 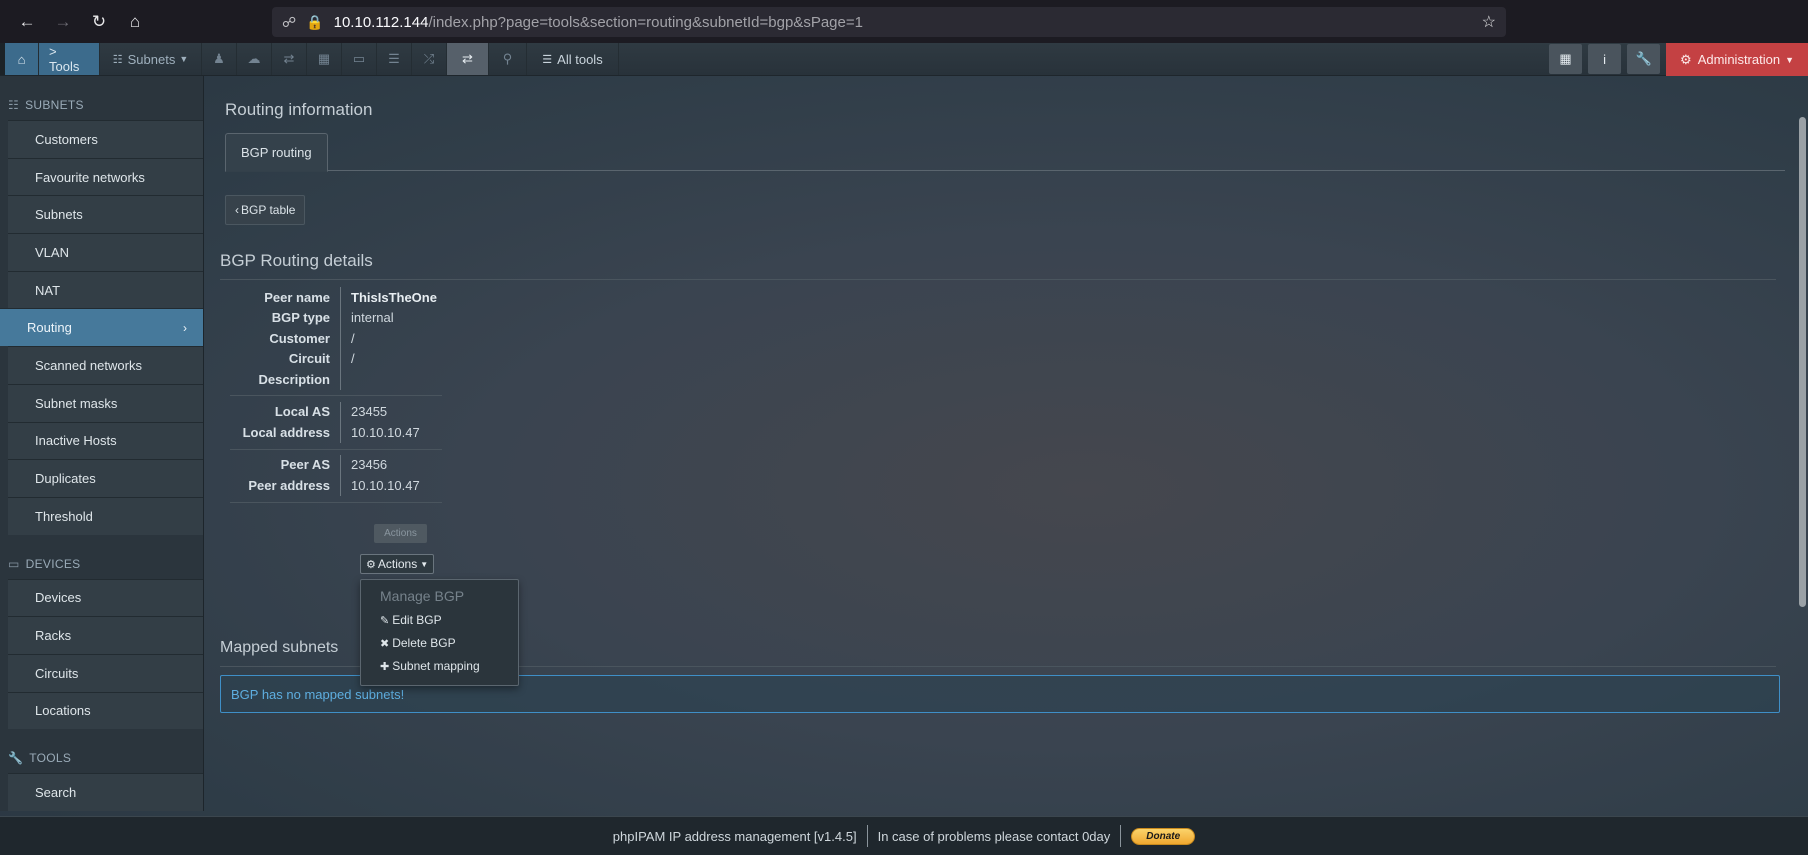 I want to click on sidebar-item-circuits: Circuits, so click(x=105, y=672).